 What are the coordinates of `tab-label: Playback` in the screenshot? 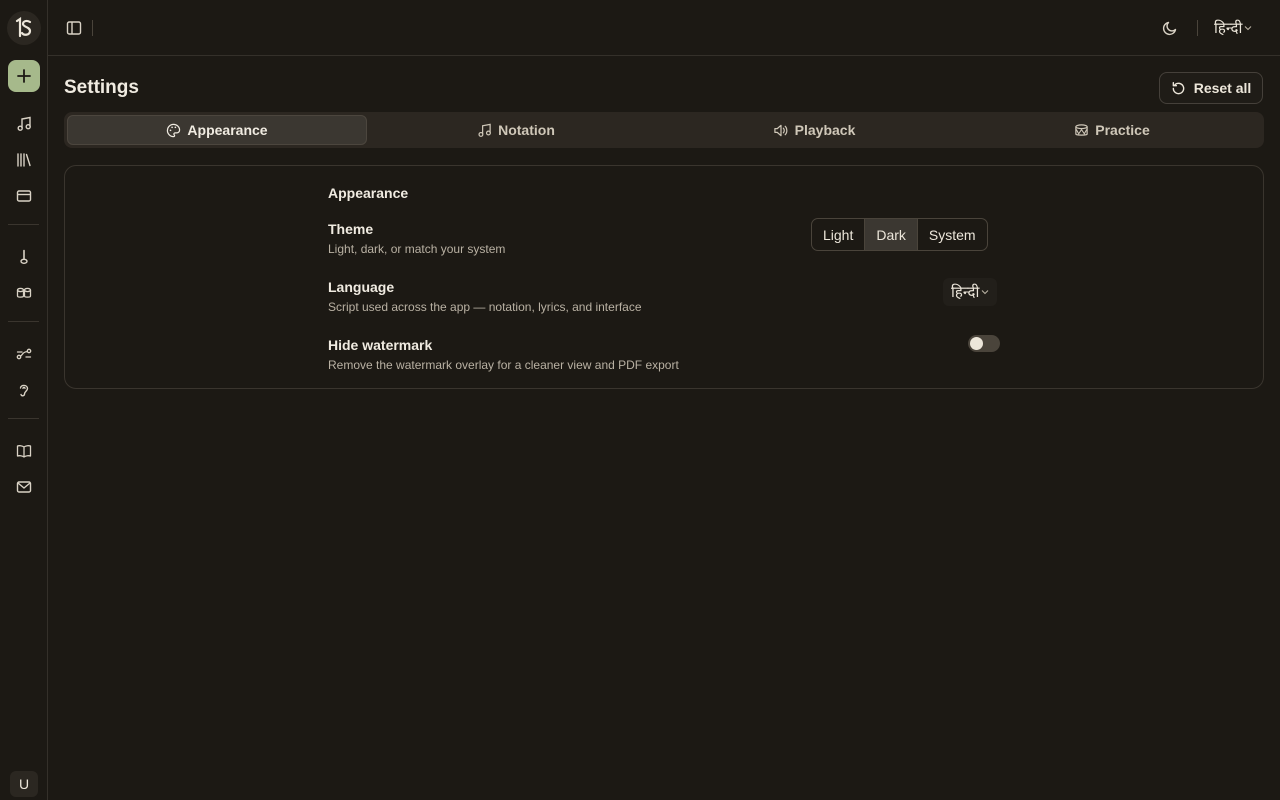 It's located at (825, 130).